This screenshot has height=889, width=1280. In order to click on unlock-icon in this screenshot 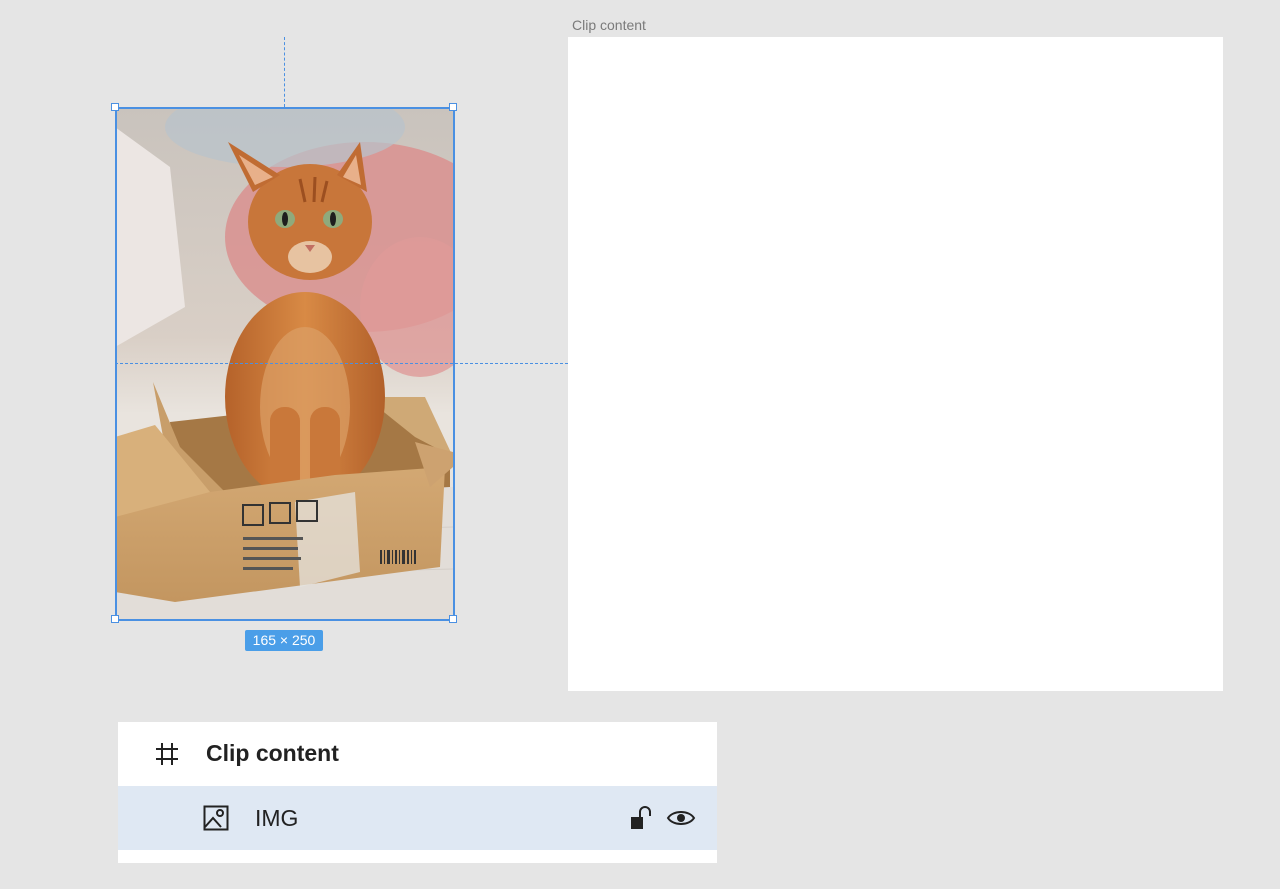, I will do `click(641, 818)`.